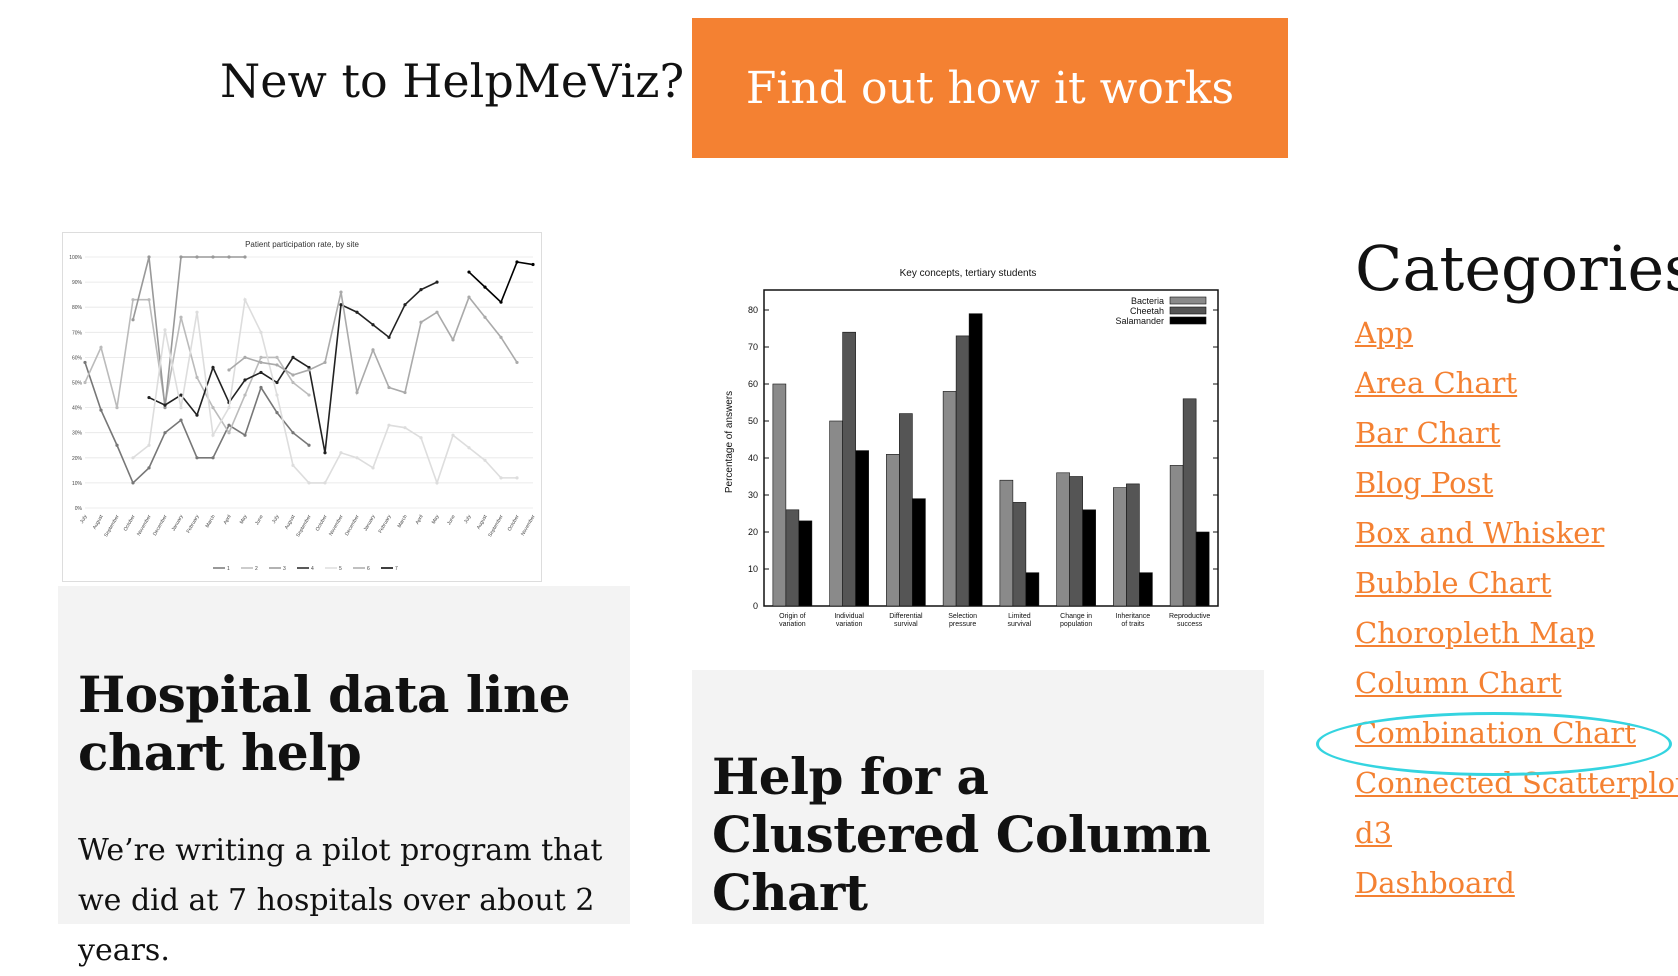  I want to click on x-tick-label: April, so click(228, 520).